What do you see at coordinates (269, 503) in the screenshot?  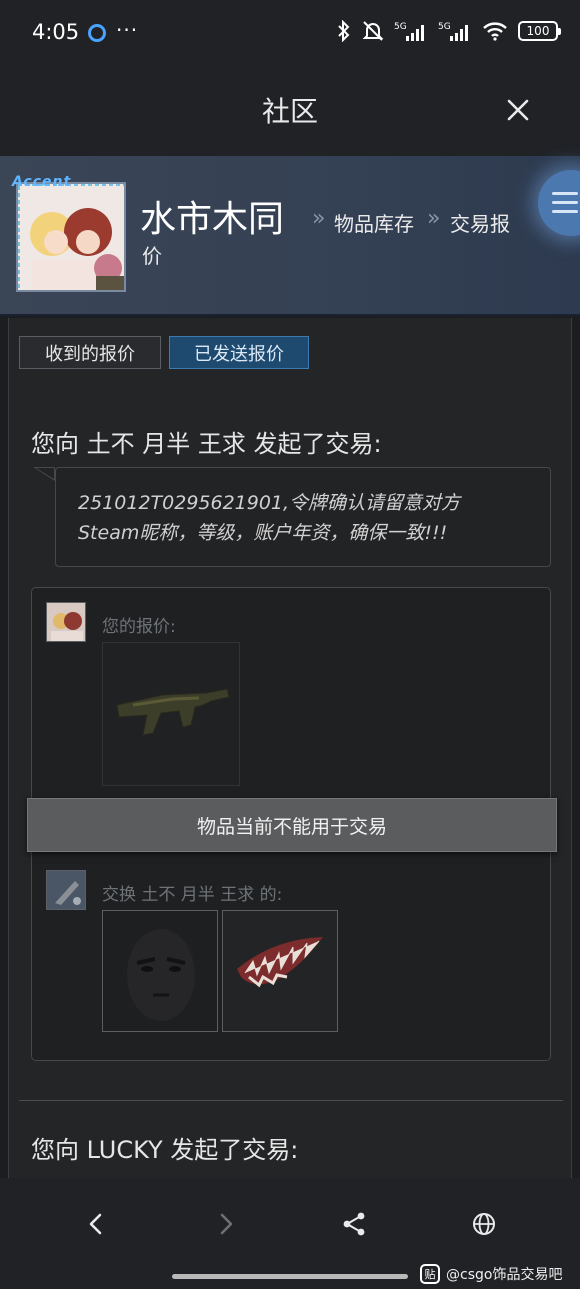 I see `offer-message-line: 251012T0295621901,令牌确认请留意对方` at bounding box center [269, 503].